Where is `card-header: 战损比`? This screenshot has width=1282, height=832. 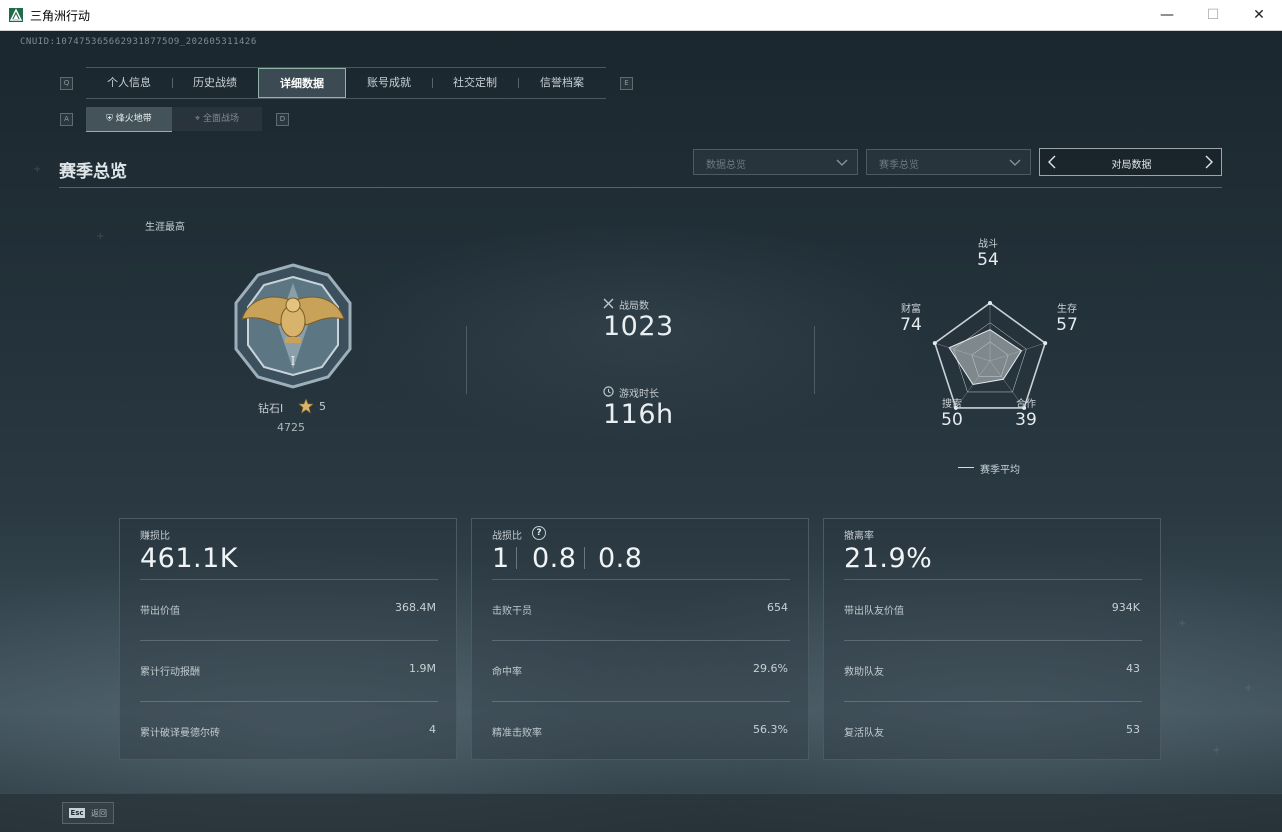
card-header: 战损比 is located at coordinates (507, 536).